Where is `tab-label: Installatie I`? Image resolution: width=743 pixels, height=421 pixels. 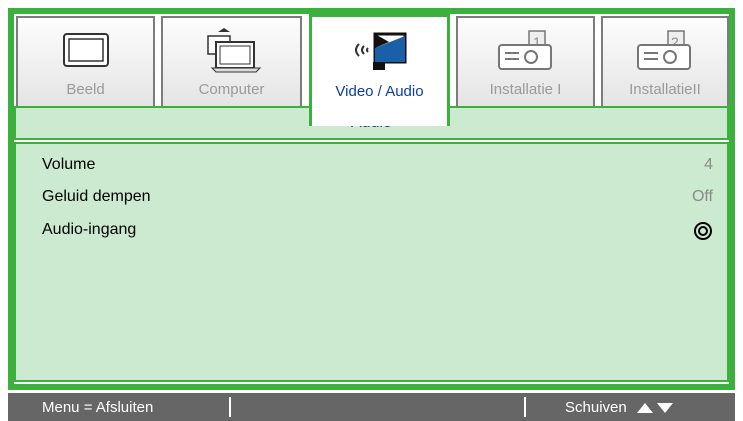 tab-label: Installatie I is located at coordinates (525, 89).